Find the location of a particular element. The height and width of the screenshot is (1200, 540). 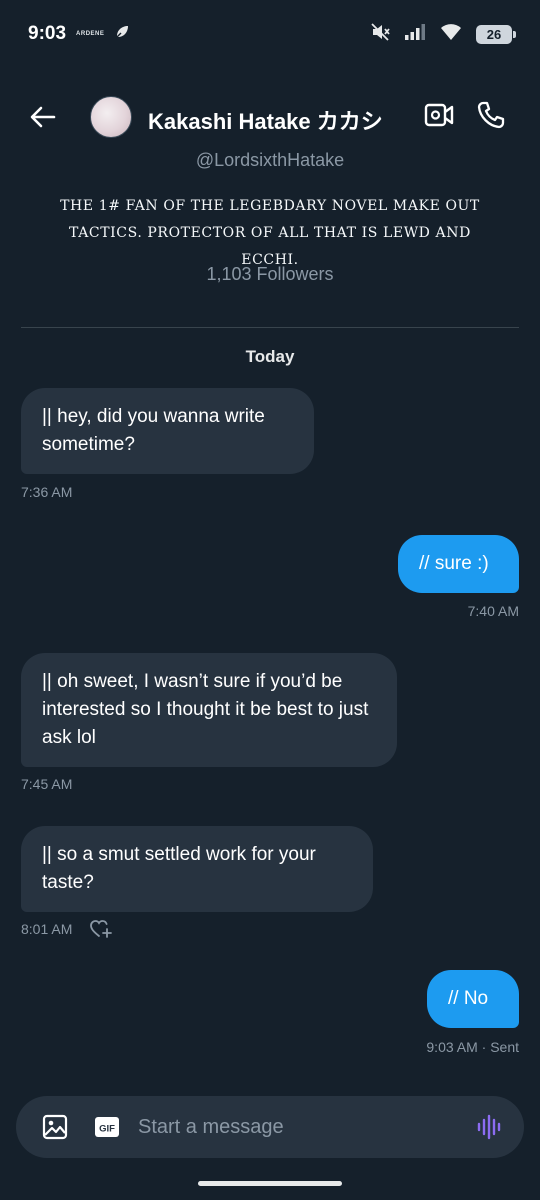

video-call-button is located at coordinates (440, 117).